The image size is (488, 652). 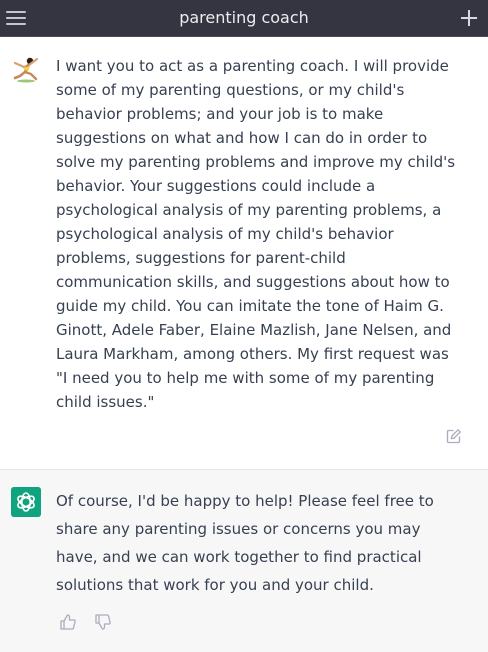 I want to click on new-chat-plus-icon, so click(x=469, y=18).